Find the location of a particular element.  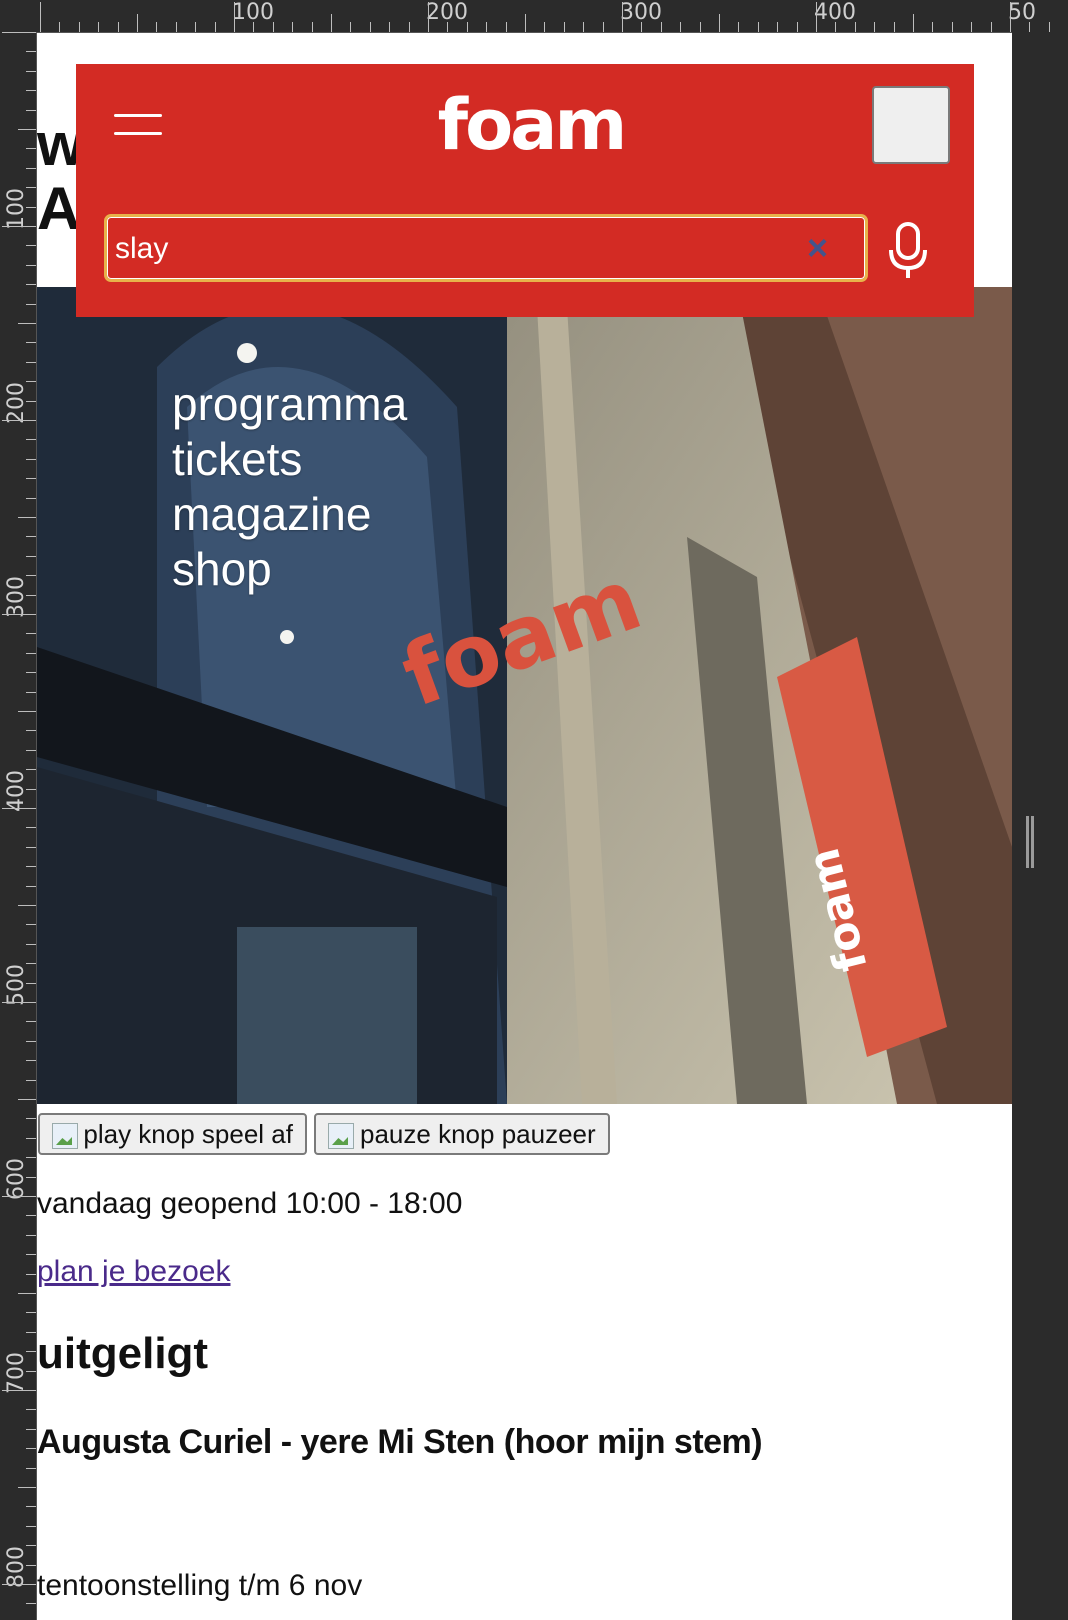

search-box: × is located at coordinates (486, 248).